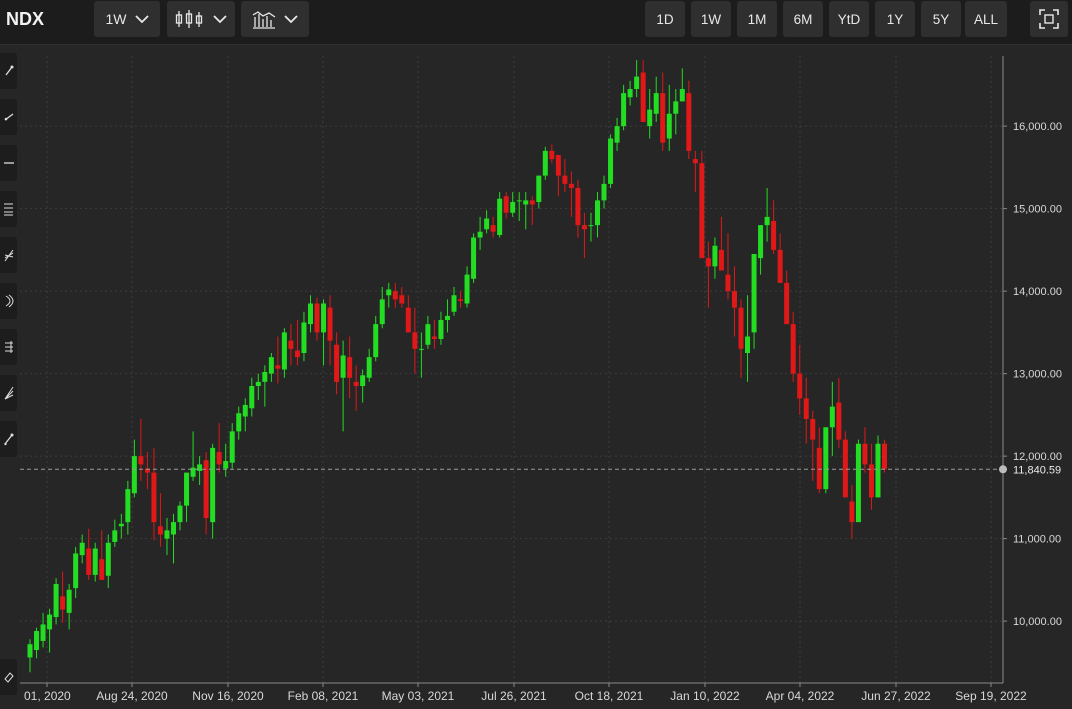 The width and height of the screenshot is (1072, 709). Describe the element at coordinates (609, 696) in the screenshot. I see `x-tick-label: Oct 18, 2021` at that location.